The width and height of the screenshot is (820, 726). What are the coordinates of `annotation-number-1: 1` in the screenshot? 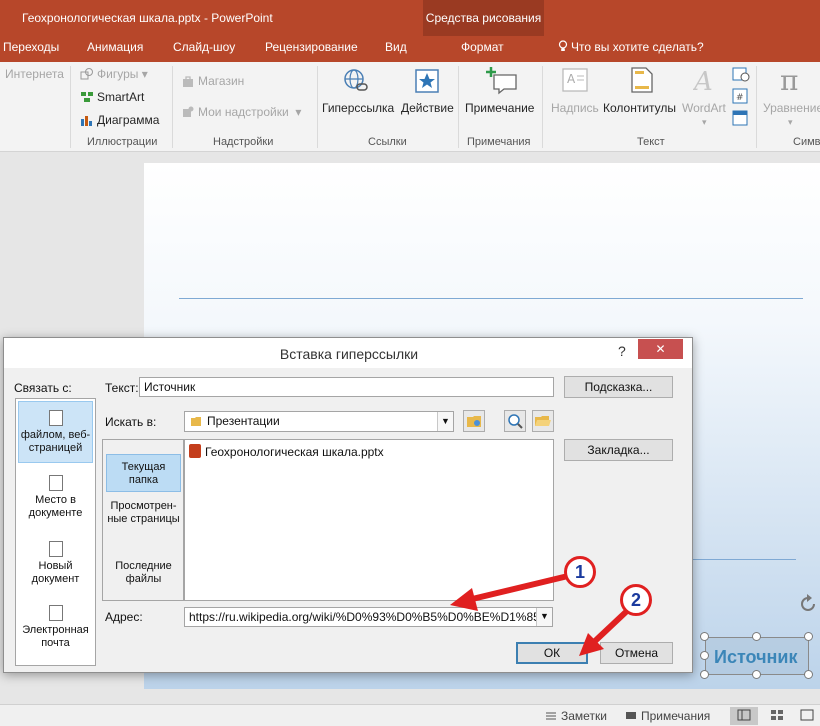 It's located at (580, 572).